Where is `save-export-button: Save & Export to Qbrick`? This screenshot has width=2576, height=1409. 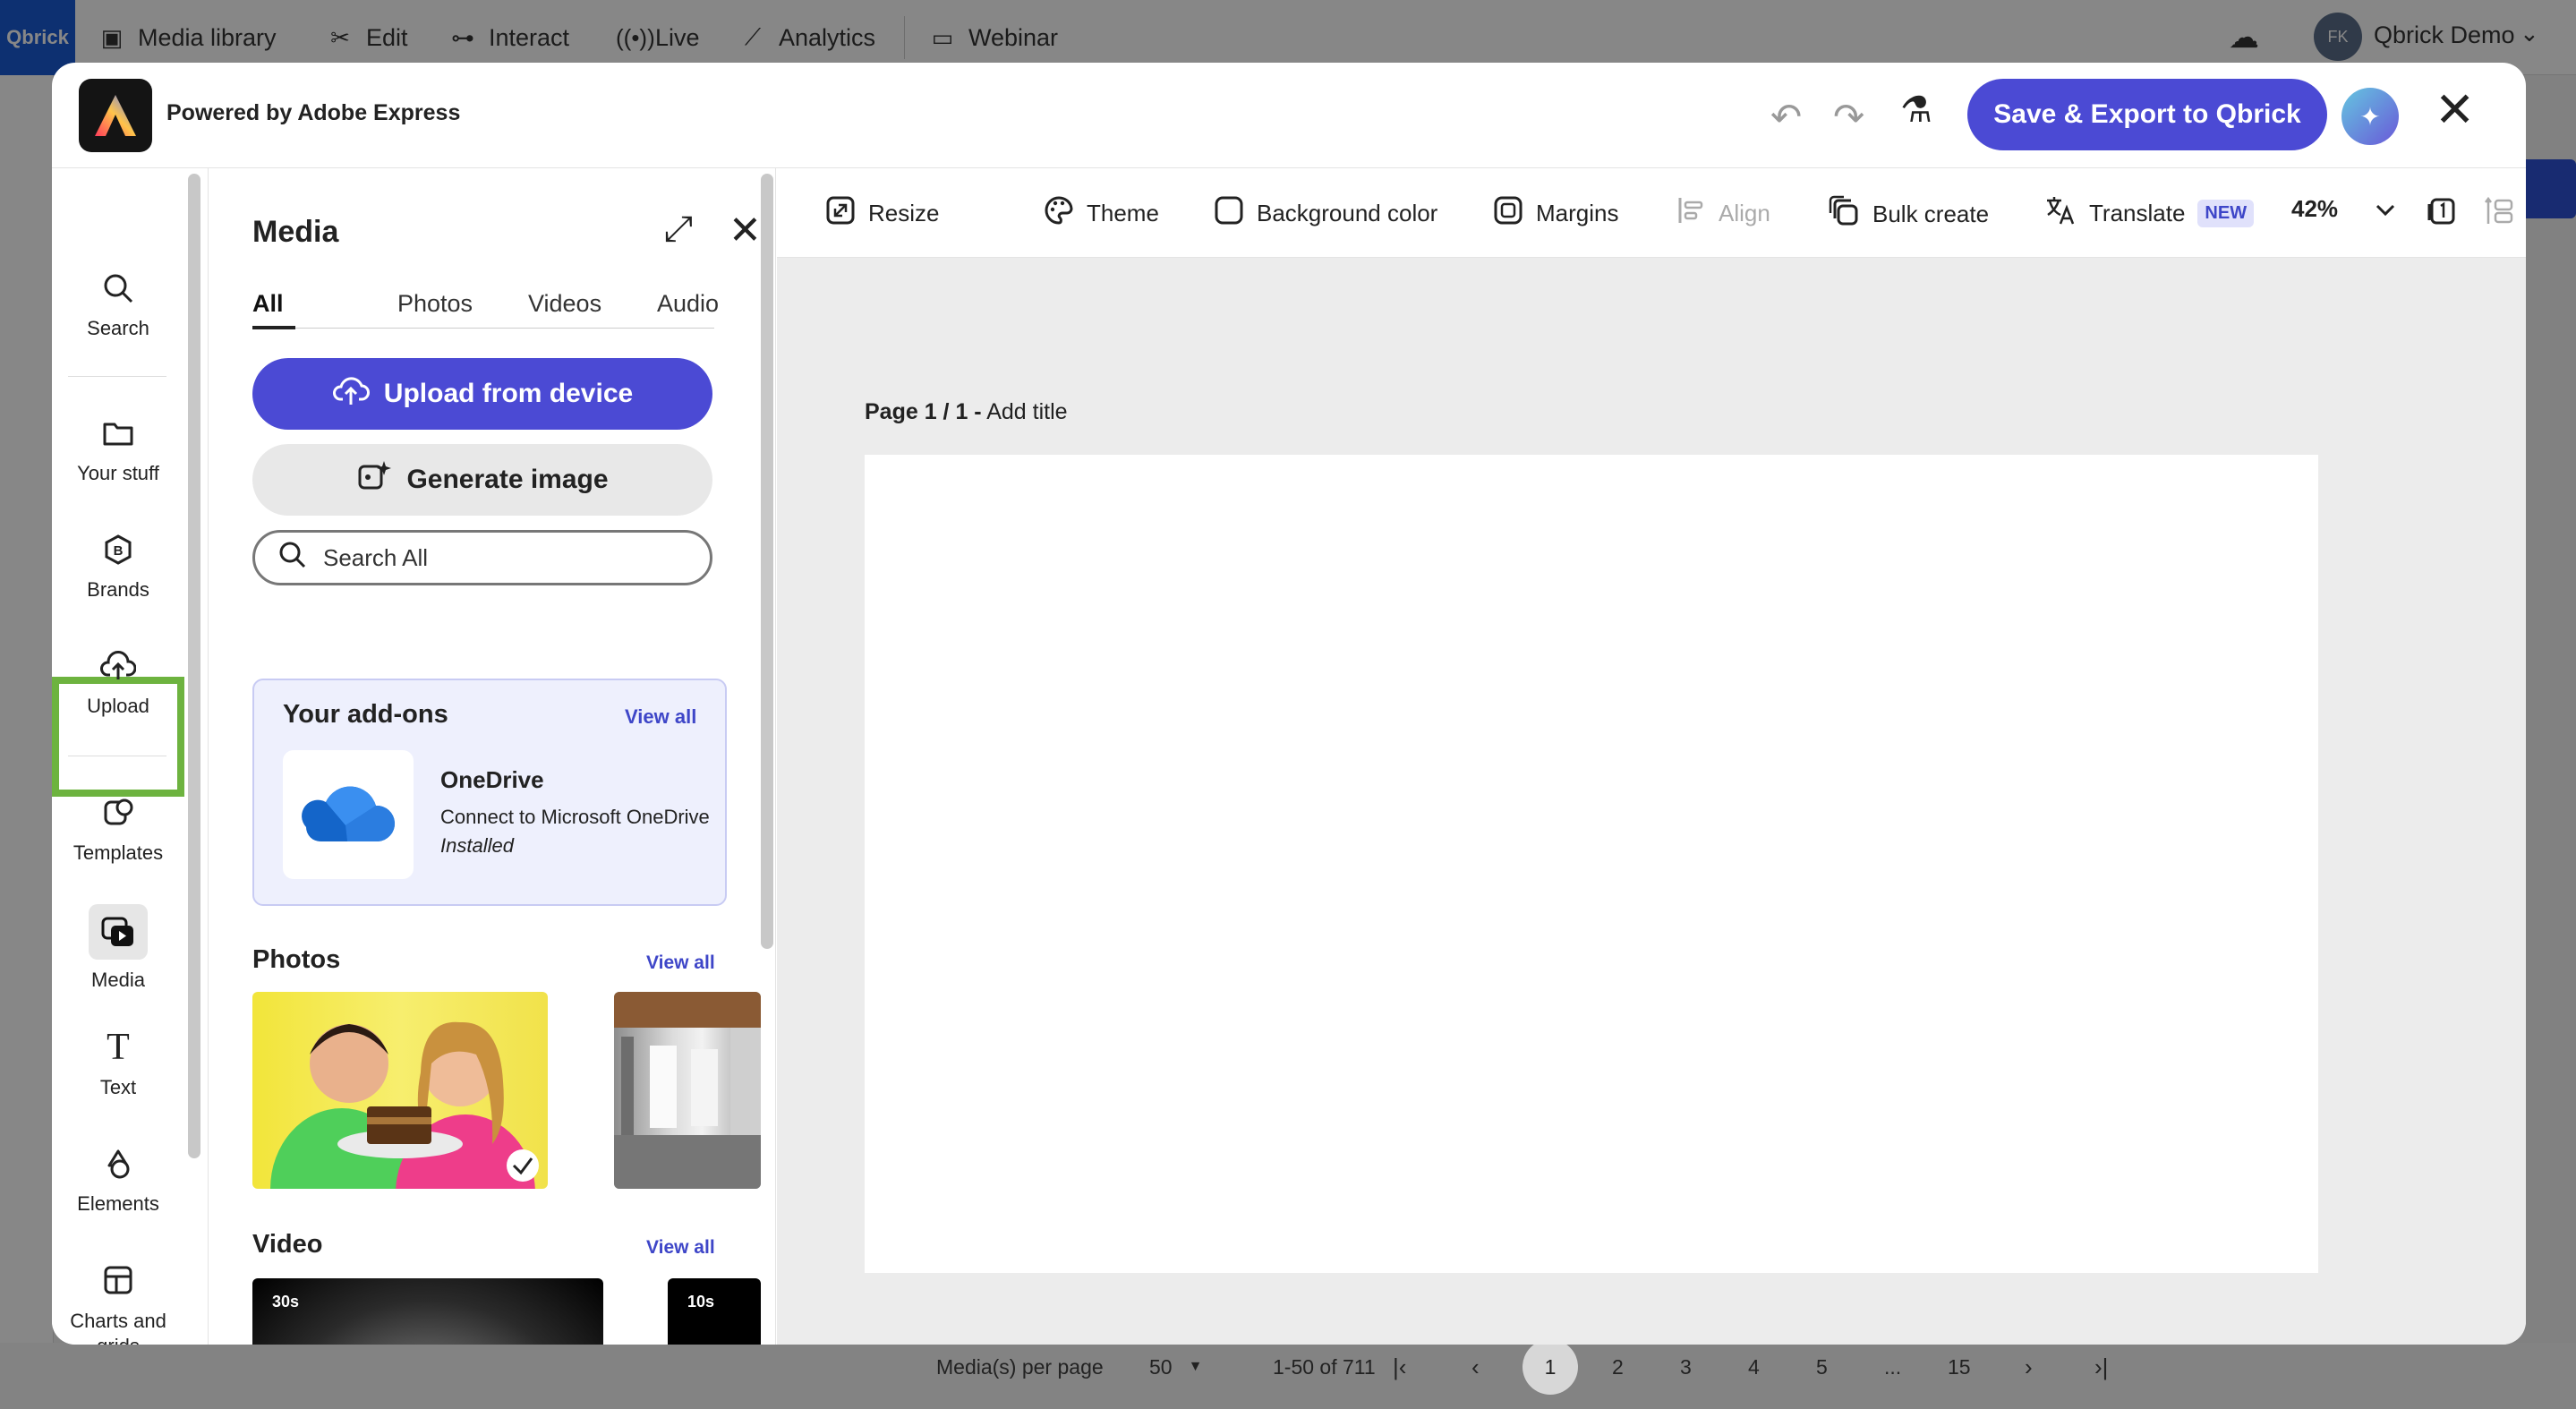
save-export-button: Save & Export to Qbrick is located at coordinates (2147, 115).